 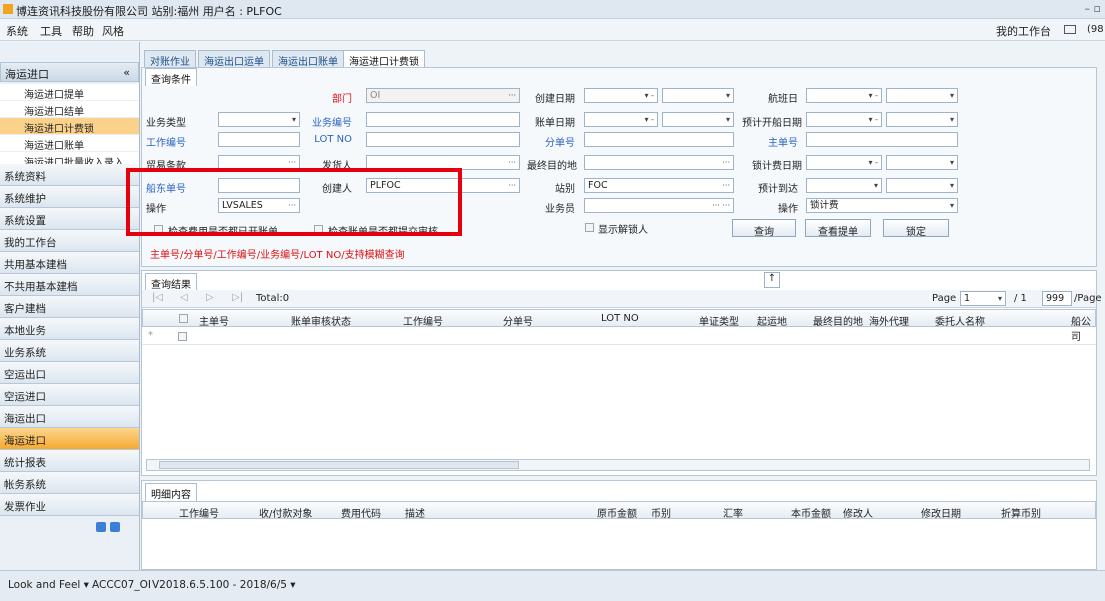 What do you see at coordinates (621, 95) in the screenshot?
I see `create-date-from: ▾ -` at bounding box center [621, 95].